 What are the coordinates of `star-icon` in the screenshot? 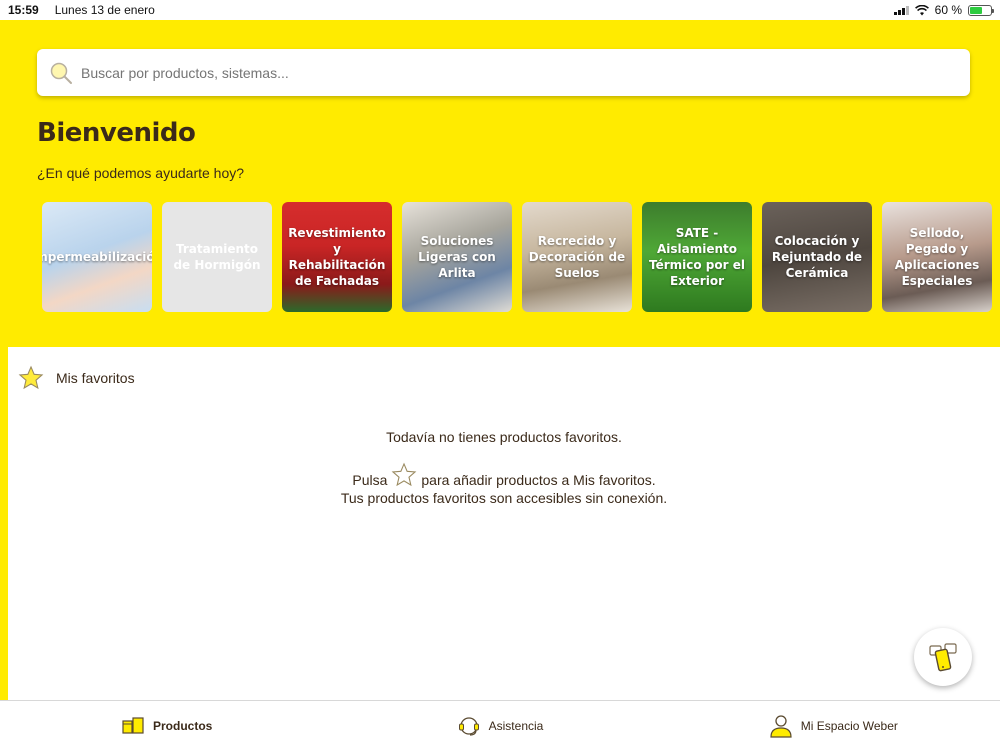 It's located at (31, 377).